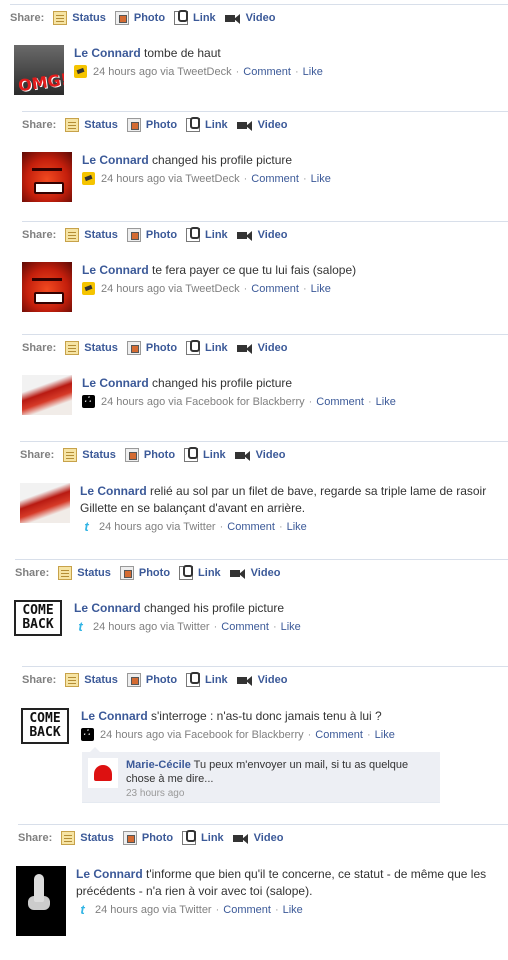 The width and height of the screenshot is (508, 960). What do you see at coordinates (193, 234) in the screenshot?
I see `link-icon` at bounding box center [193, 234].